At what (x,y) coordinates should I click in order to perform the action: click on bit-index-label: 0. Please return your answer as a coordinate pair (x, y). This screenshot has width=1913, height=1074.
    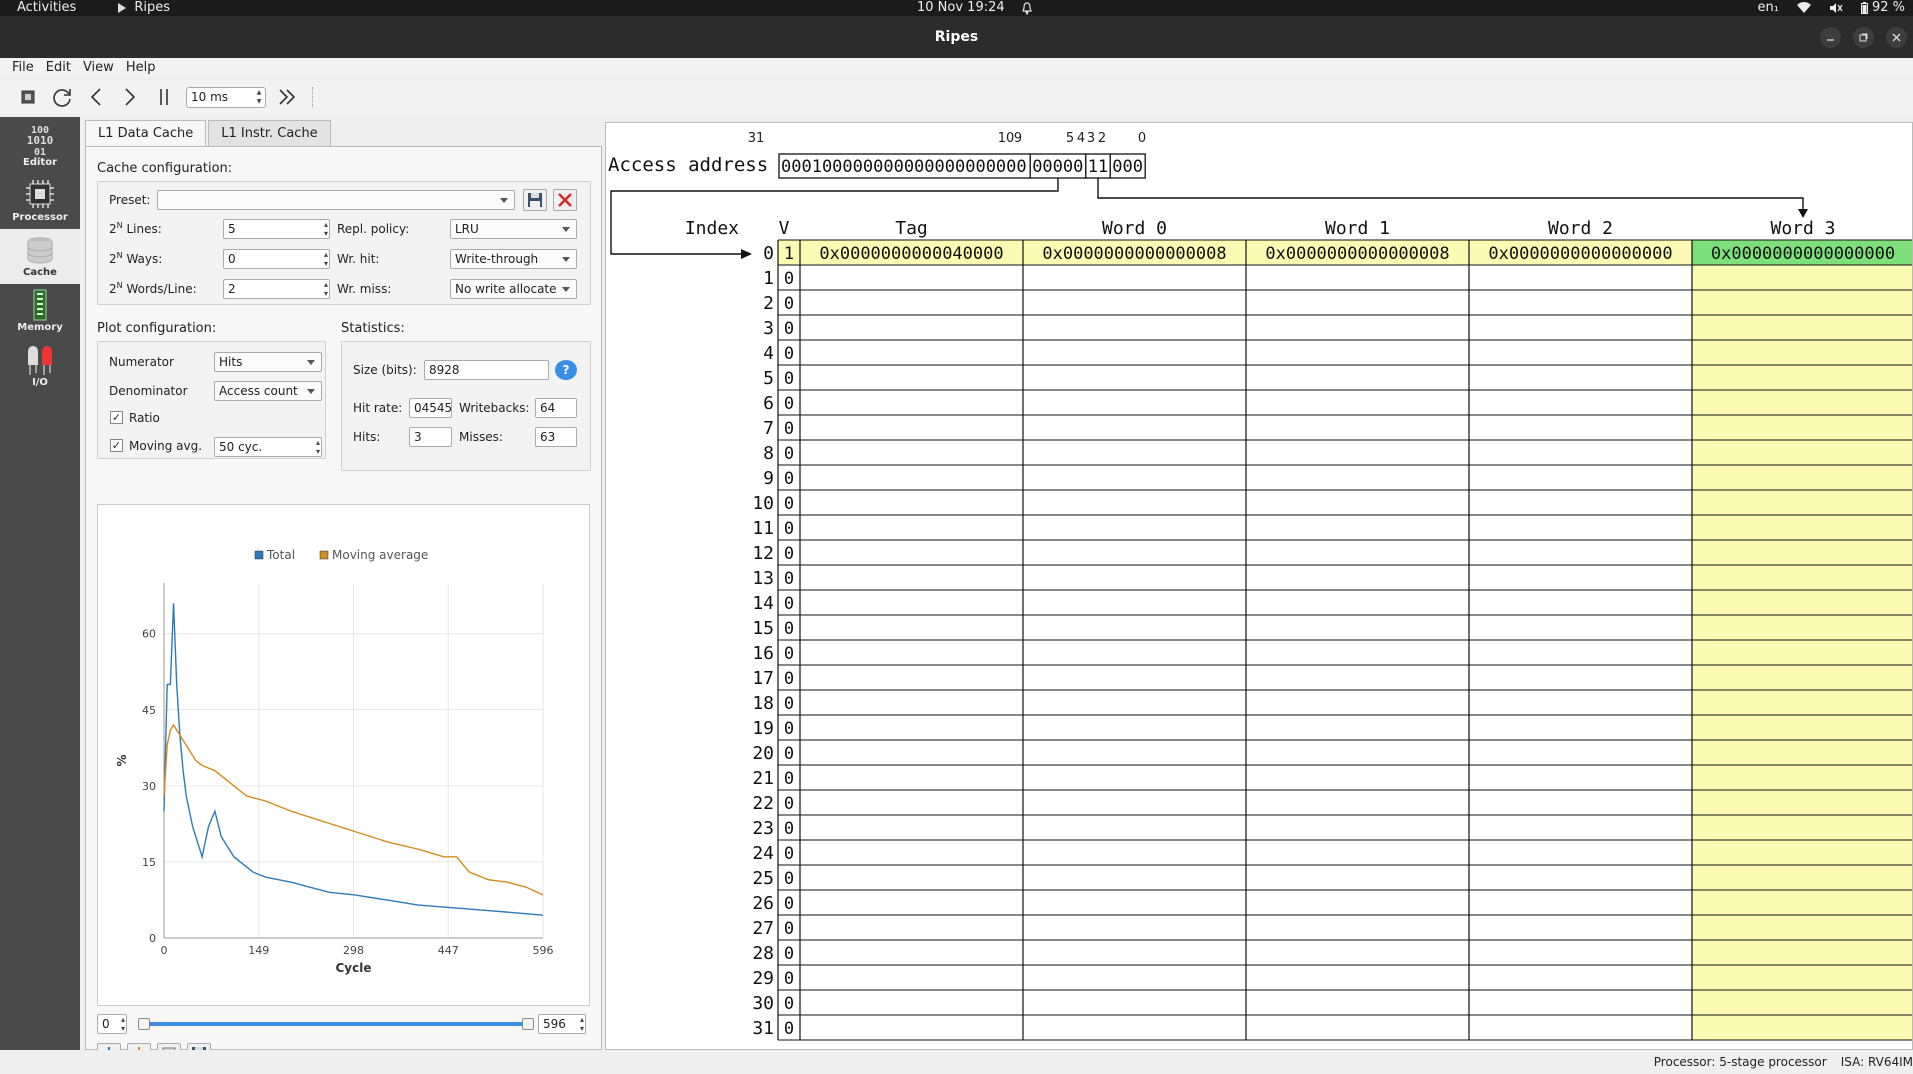
    Looking at the image, I should click on (1142, 138).